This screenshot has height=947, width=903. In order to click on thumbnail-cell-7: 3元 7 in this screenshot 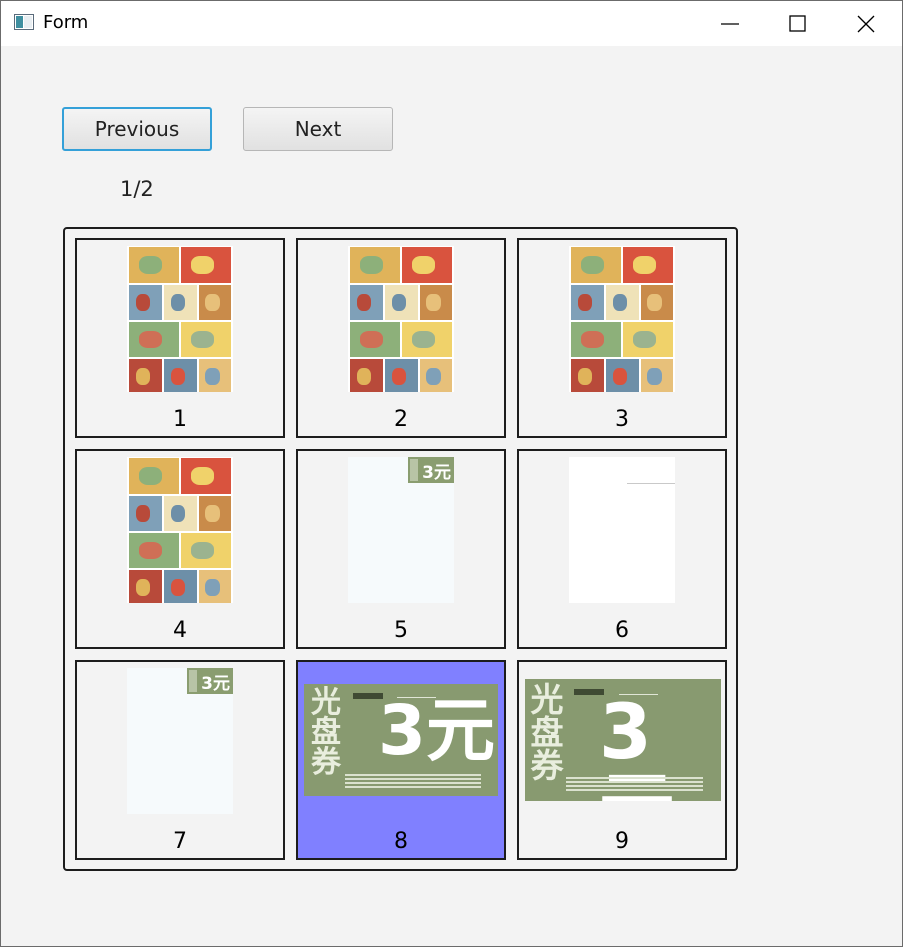, I will do `click(180, 760)`.